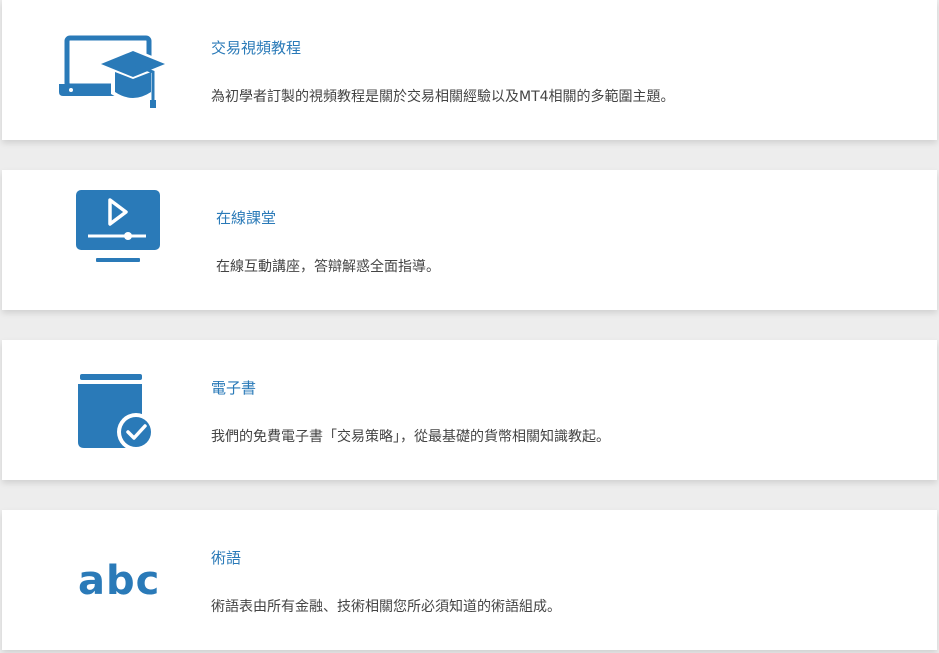 The image size is (939, 653). What do you see at coordinates (102, 240) in the screenshot?
I see `monitor-play-icon` at bounding box center [102, 240].